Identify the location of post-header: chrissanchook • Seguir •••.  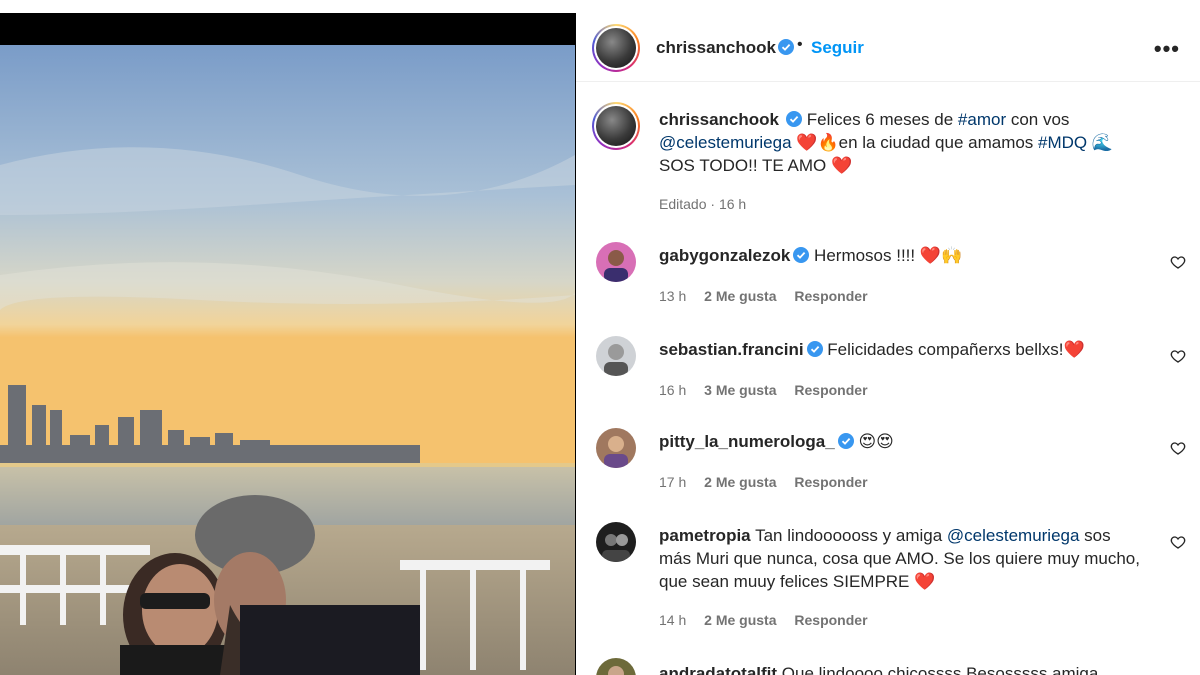
(888, 48).